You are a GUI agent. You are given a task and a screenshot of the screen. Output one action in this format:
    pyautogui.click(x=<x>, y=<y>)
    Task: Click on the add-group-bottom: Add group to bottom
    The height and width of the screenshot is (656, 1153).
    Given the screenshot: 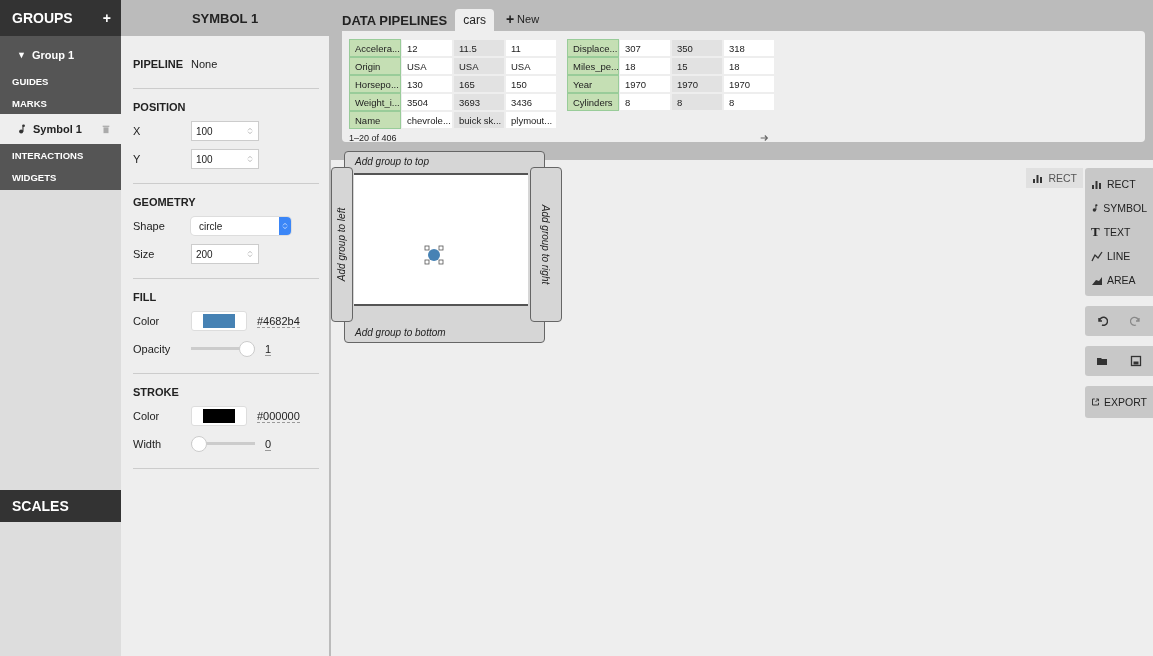 What is the action you would take?
    pyautogui.click(x=400, y=332)
    